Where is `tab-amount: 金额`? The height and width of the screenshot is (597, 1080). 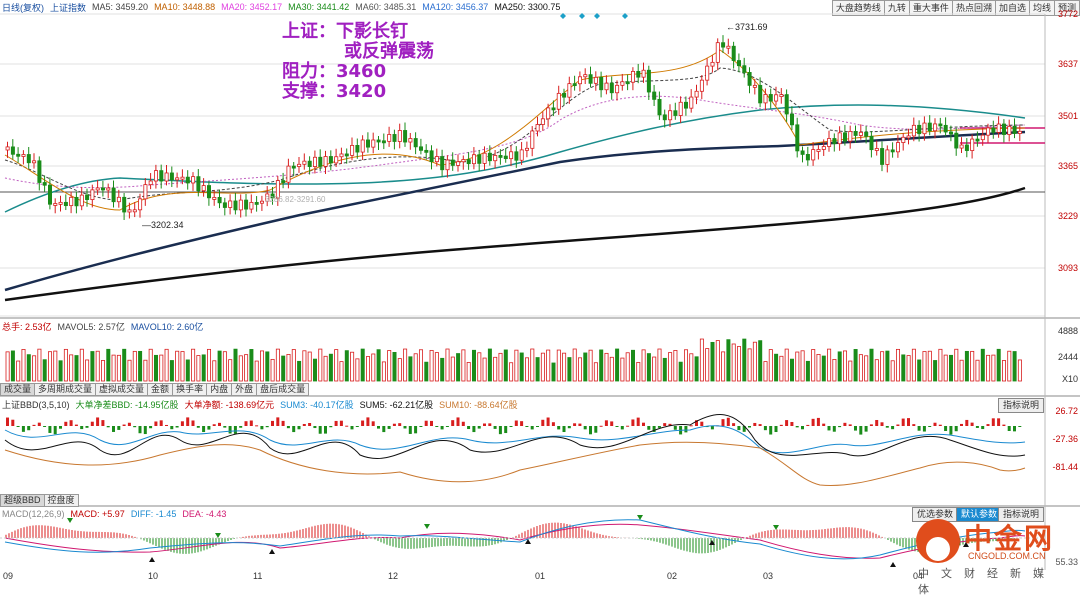 tab-amount: 金额 is located at coordinates (160, 389).